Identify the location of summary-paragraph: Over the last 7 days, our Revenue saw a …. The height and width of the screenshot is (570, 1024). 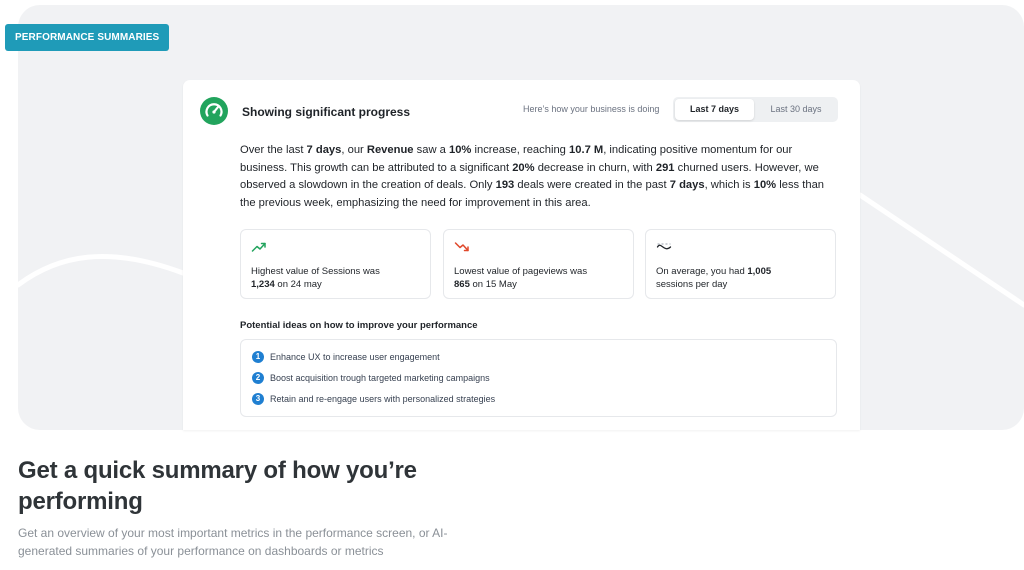
(532, 176).